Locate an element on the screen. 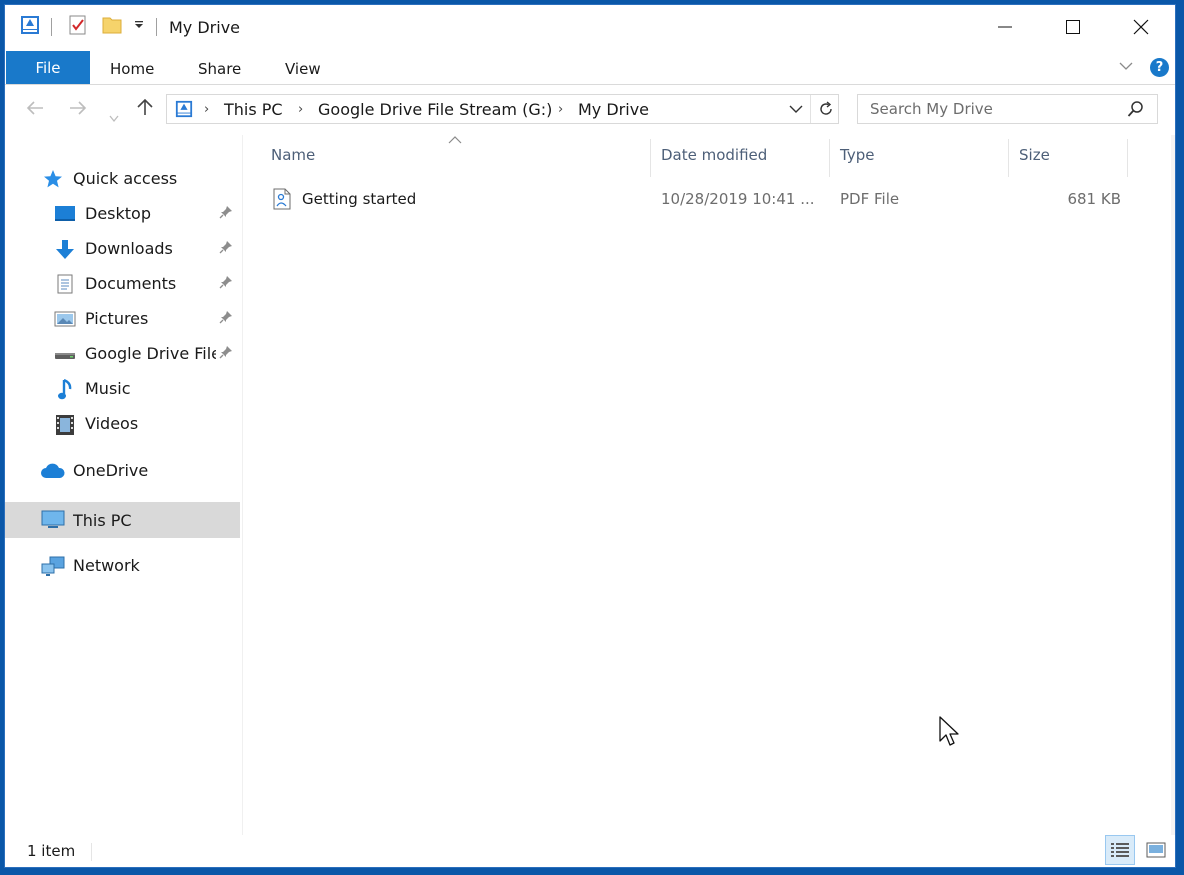 This screenshot has height=875, width=1184. column-header-date-modified: Date modified is located at coordinates (714, 155).